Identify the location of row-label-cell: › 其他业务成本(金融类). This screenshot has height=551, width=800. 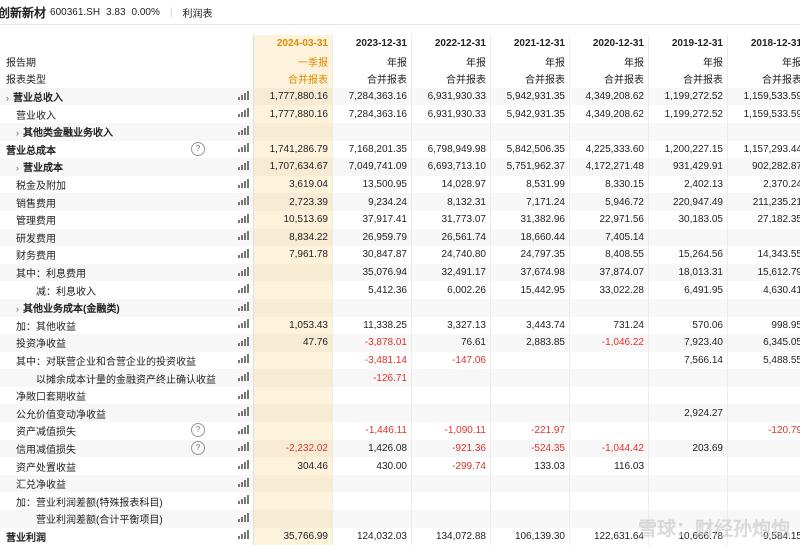
(105, 307).